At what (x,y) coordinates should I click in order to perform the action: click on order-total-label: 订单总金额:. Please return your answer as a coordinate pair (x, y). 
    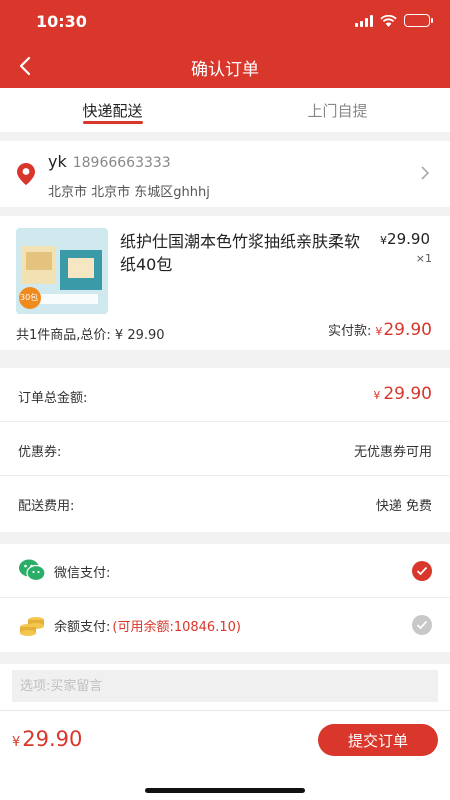
    Looking at the image, I should click on (53, 398).